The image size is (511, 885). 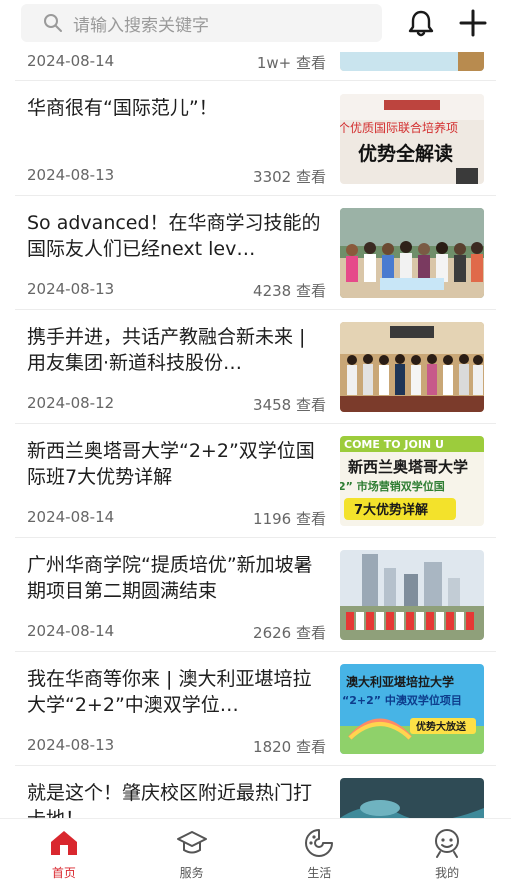 What do you see at coordinates (53, 23) in the screenshot?
I see `search-icon` at bounding box center [53, 23].